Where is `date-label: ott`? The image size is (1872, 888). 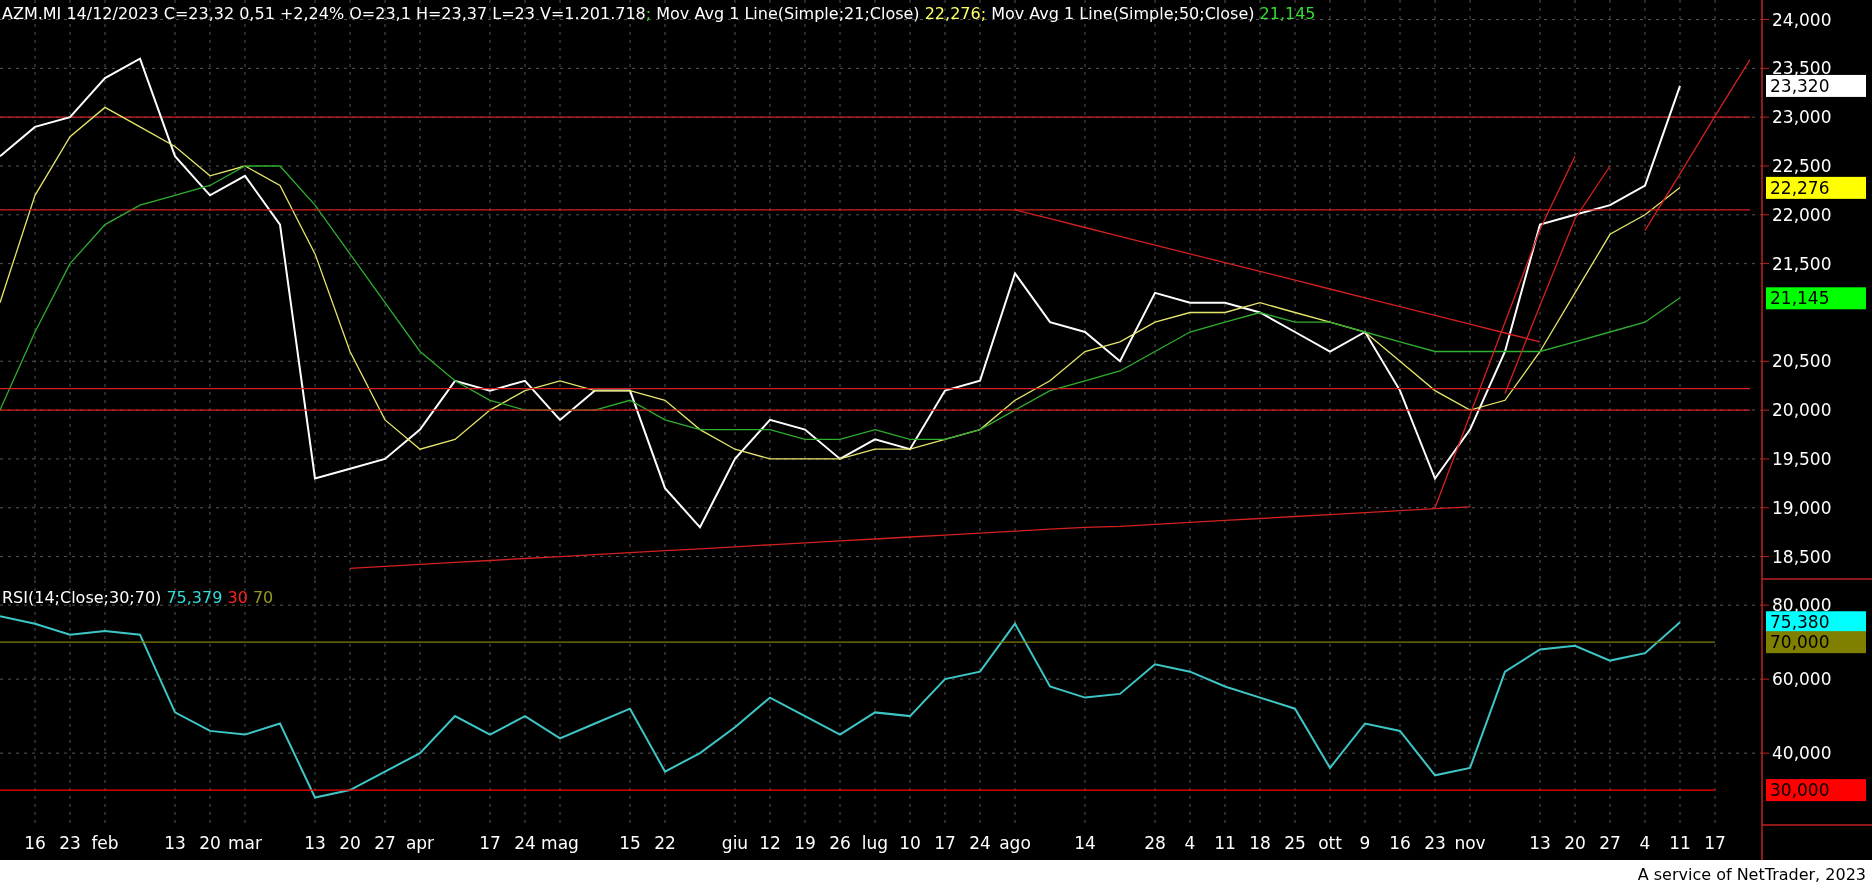 date-label: ott is located at coordinates (1330, 843).